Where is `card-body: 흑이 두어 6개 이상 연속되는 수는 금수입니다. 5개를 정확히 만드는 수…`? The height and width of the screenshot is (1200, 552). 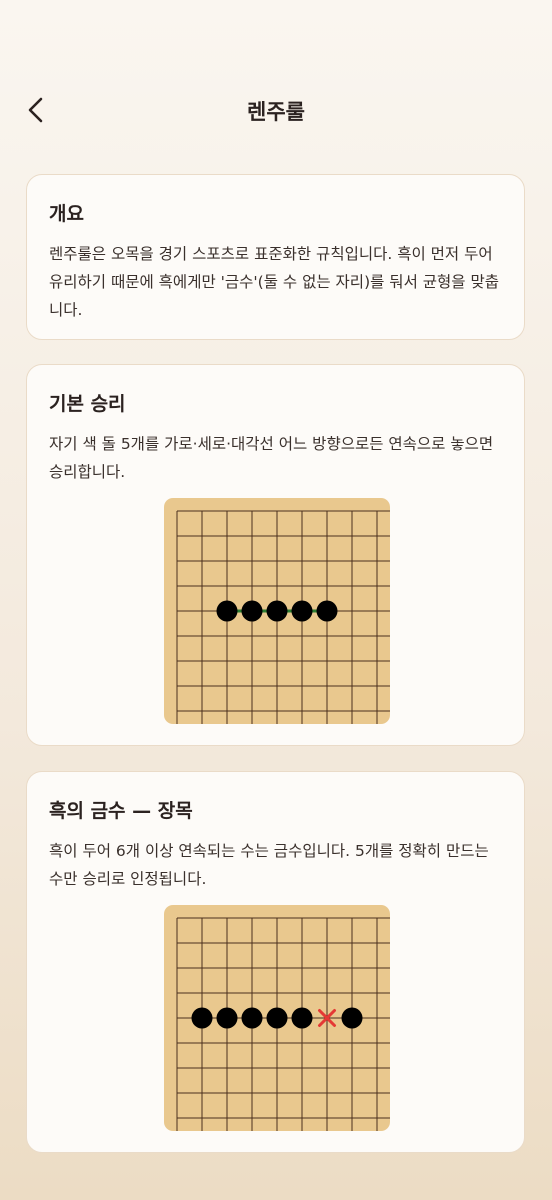 card-body: 흑이 두어 6개 이상 연속되는 수는 금수입니다. 5개를 정확히 만드는 수… is located at coordinates (269, 865).